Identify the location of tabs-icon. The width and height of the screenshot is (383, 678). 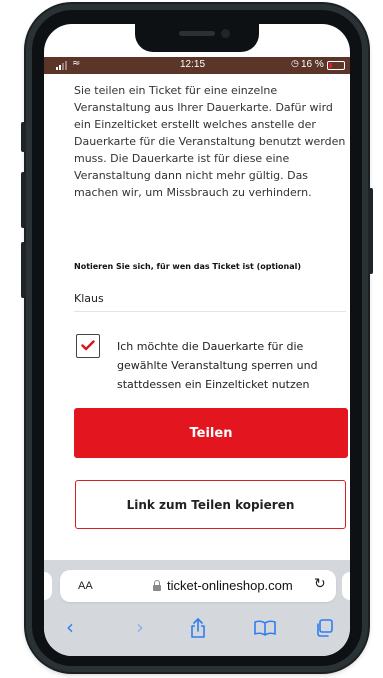
(324, 628).